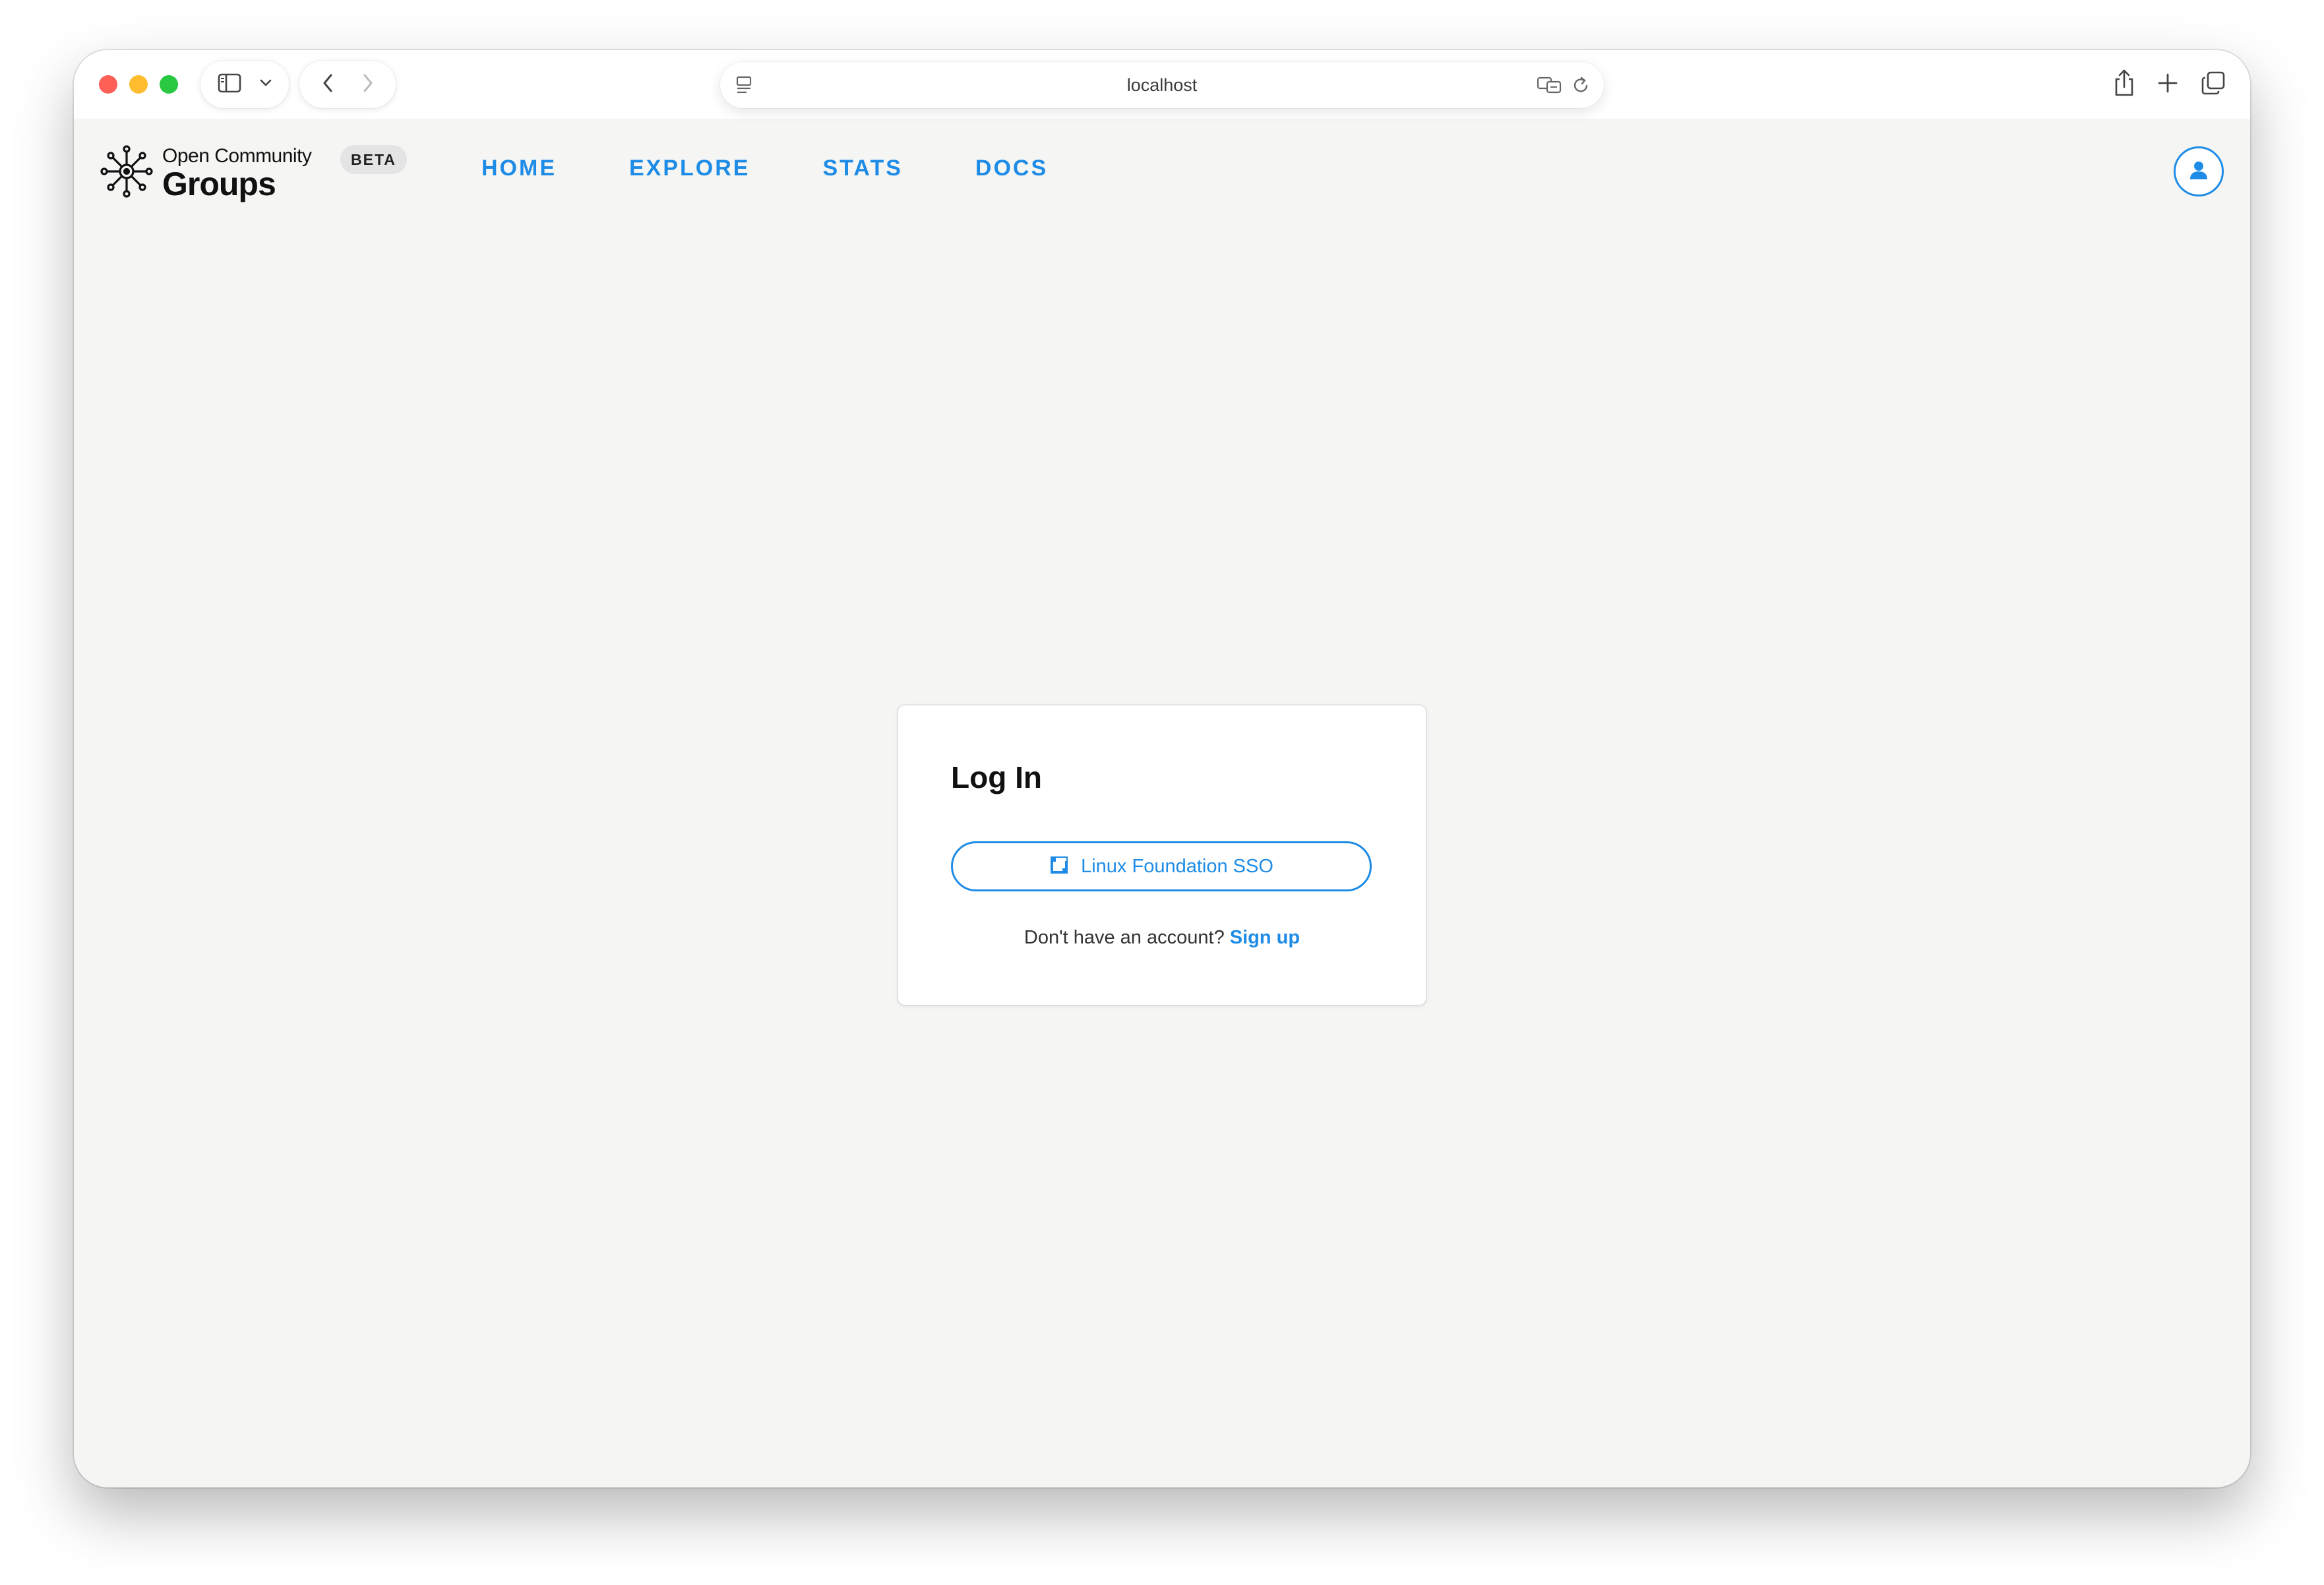 The width and height of the screenshot is (2324, 1585). What do you see at coordinates (347, 85) in the screenshot?
I see `history-nav-group` at bounding box center [347, 85].